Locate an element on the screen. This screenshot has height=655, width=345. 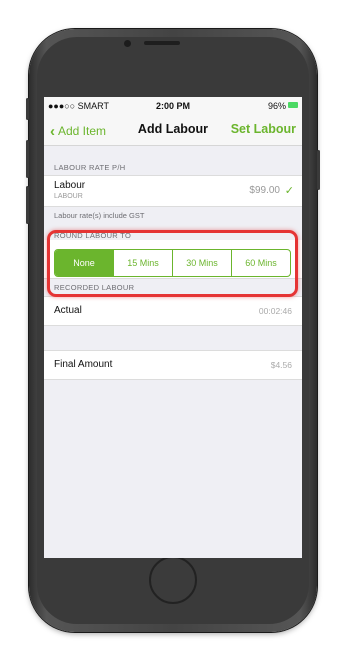
labour-label: Labour is located at coordinates (70, 185).